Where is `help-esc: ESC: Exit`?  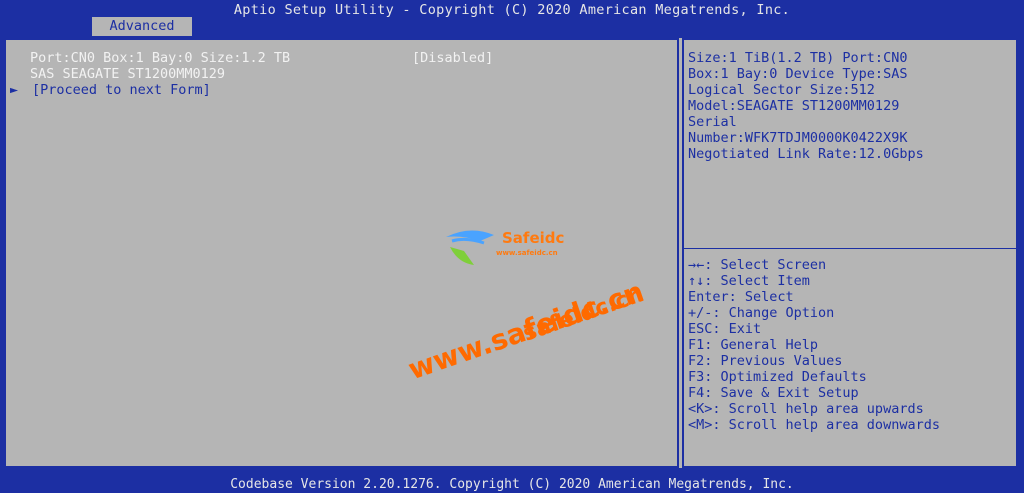
help-esc: ESC: Exit is located at coordinates (725, 329).